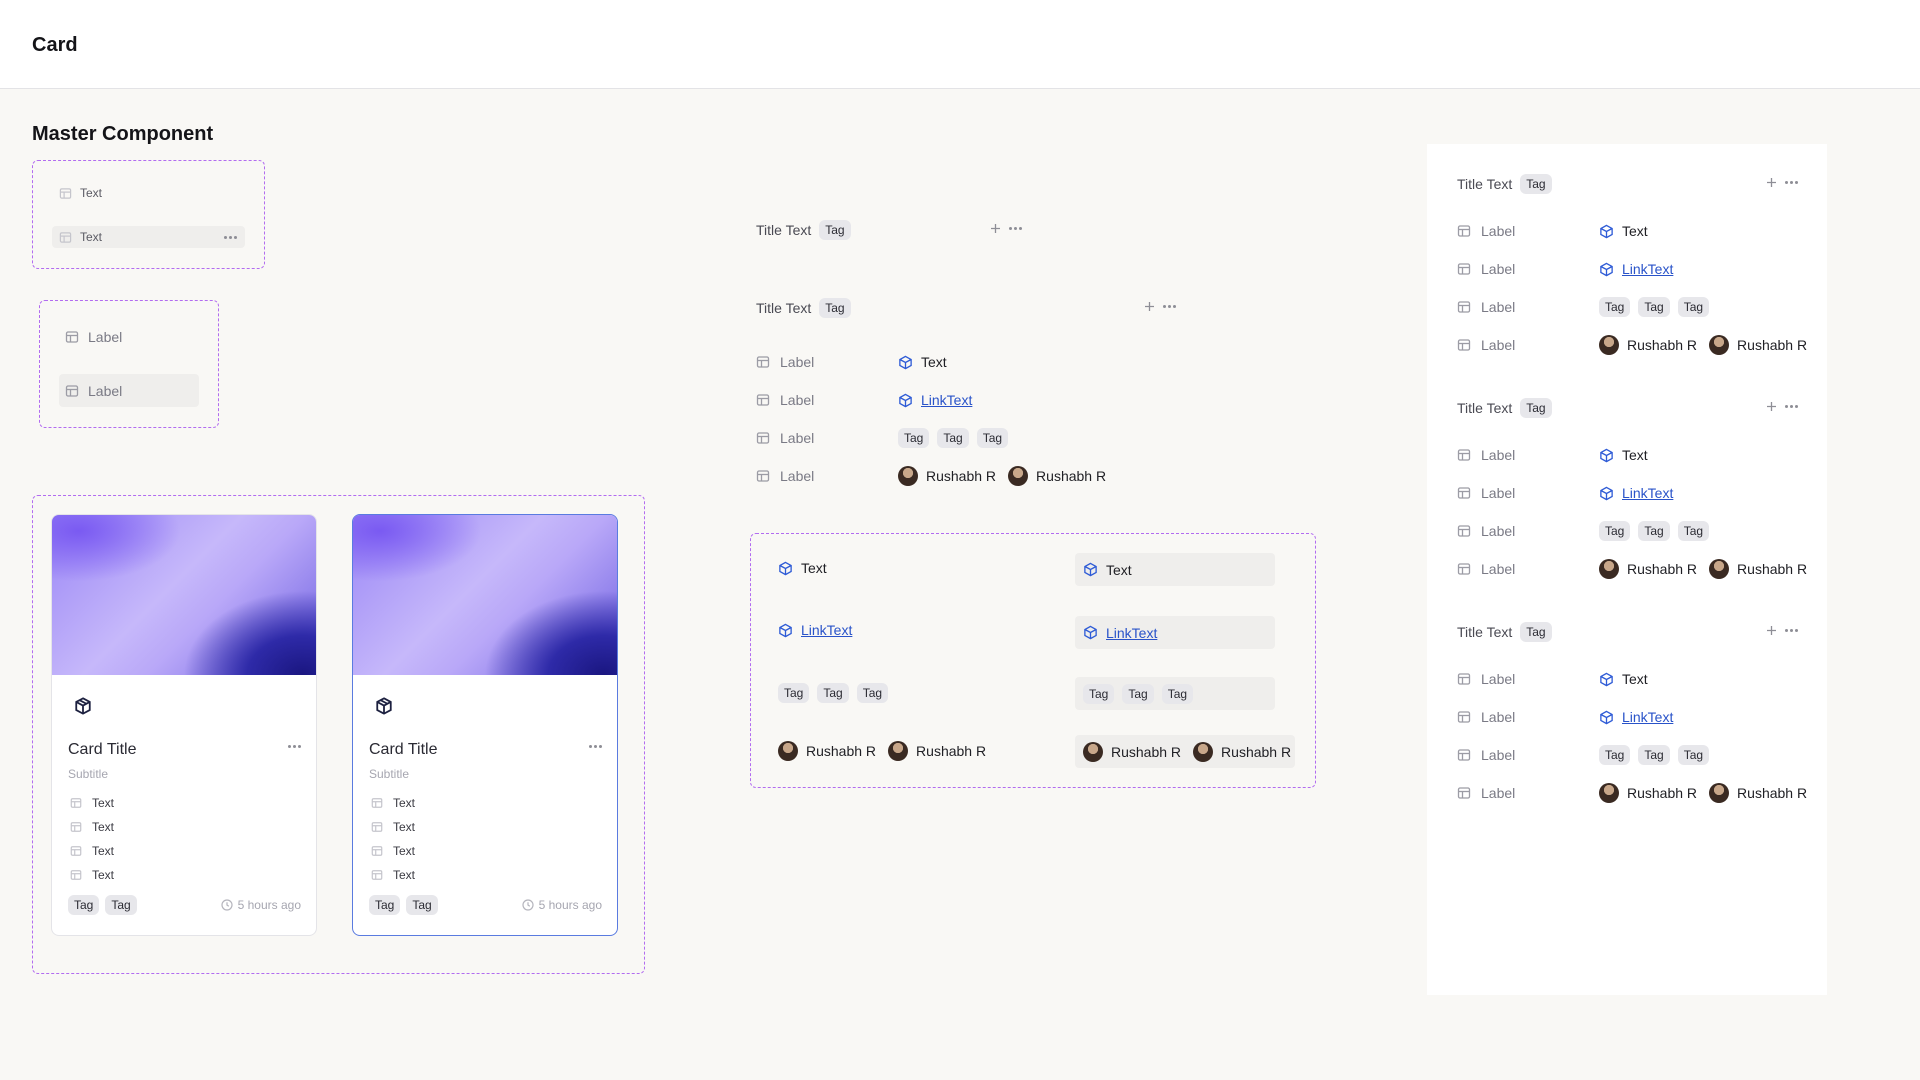 This screenshot has height=1080, width=1920. What do you see at coordinates (1185, 751) in the screenshot?
I see `value-people-hover: Rushabh R Rushabh R` at bounding box center [1185, 751].